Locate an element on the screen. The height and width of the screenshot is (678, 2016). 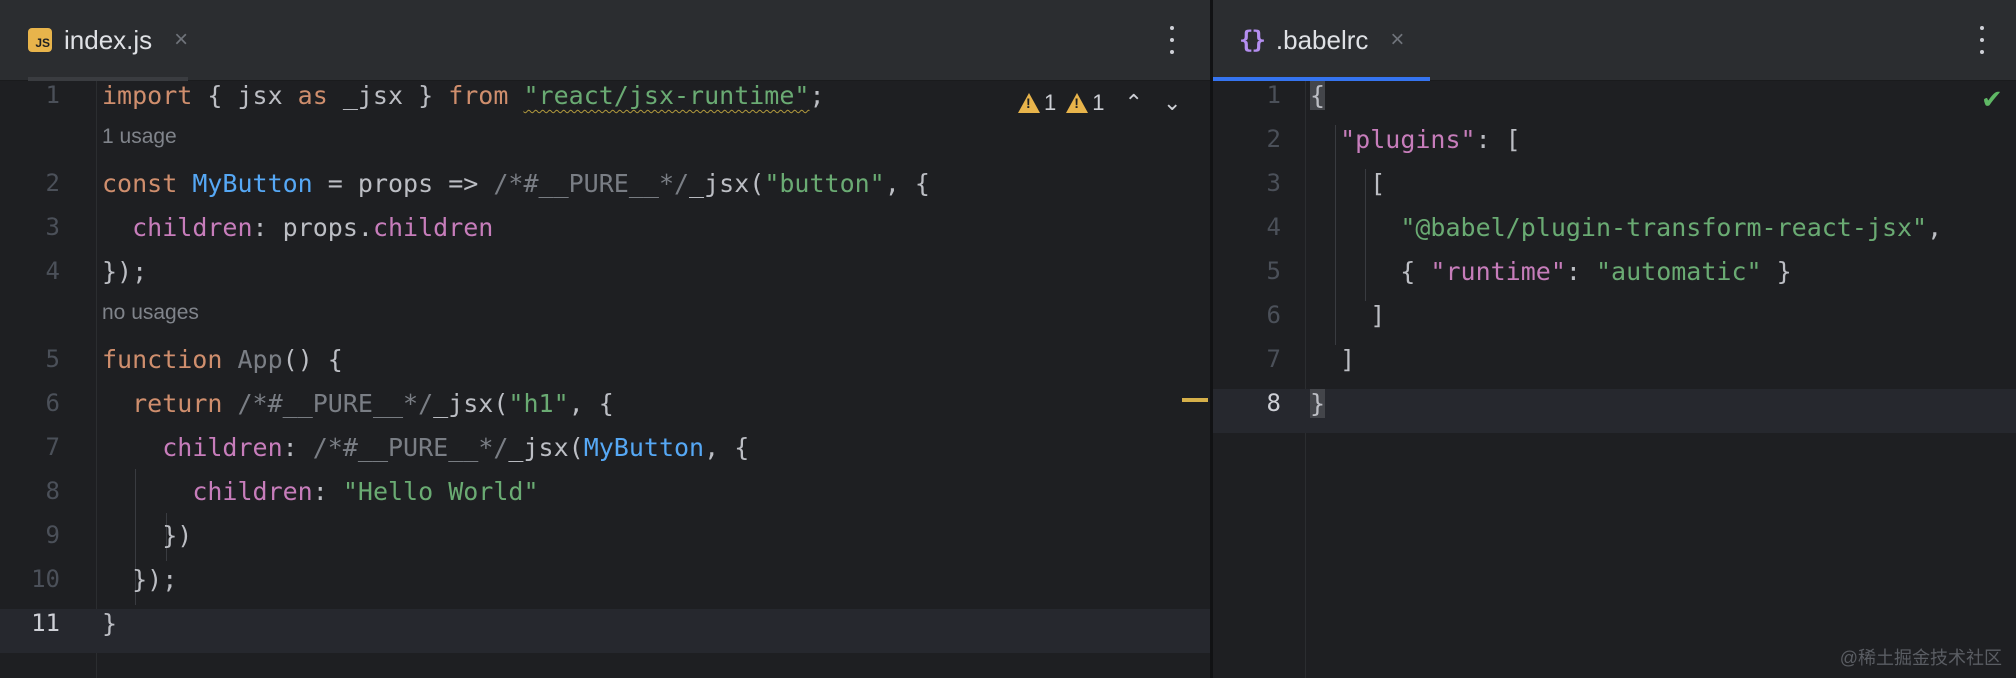
left-tab-bar: JS index.js × is located at coordinates (605, 40).